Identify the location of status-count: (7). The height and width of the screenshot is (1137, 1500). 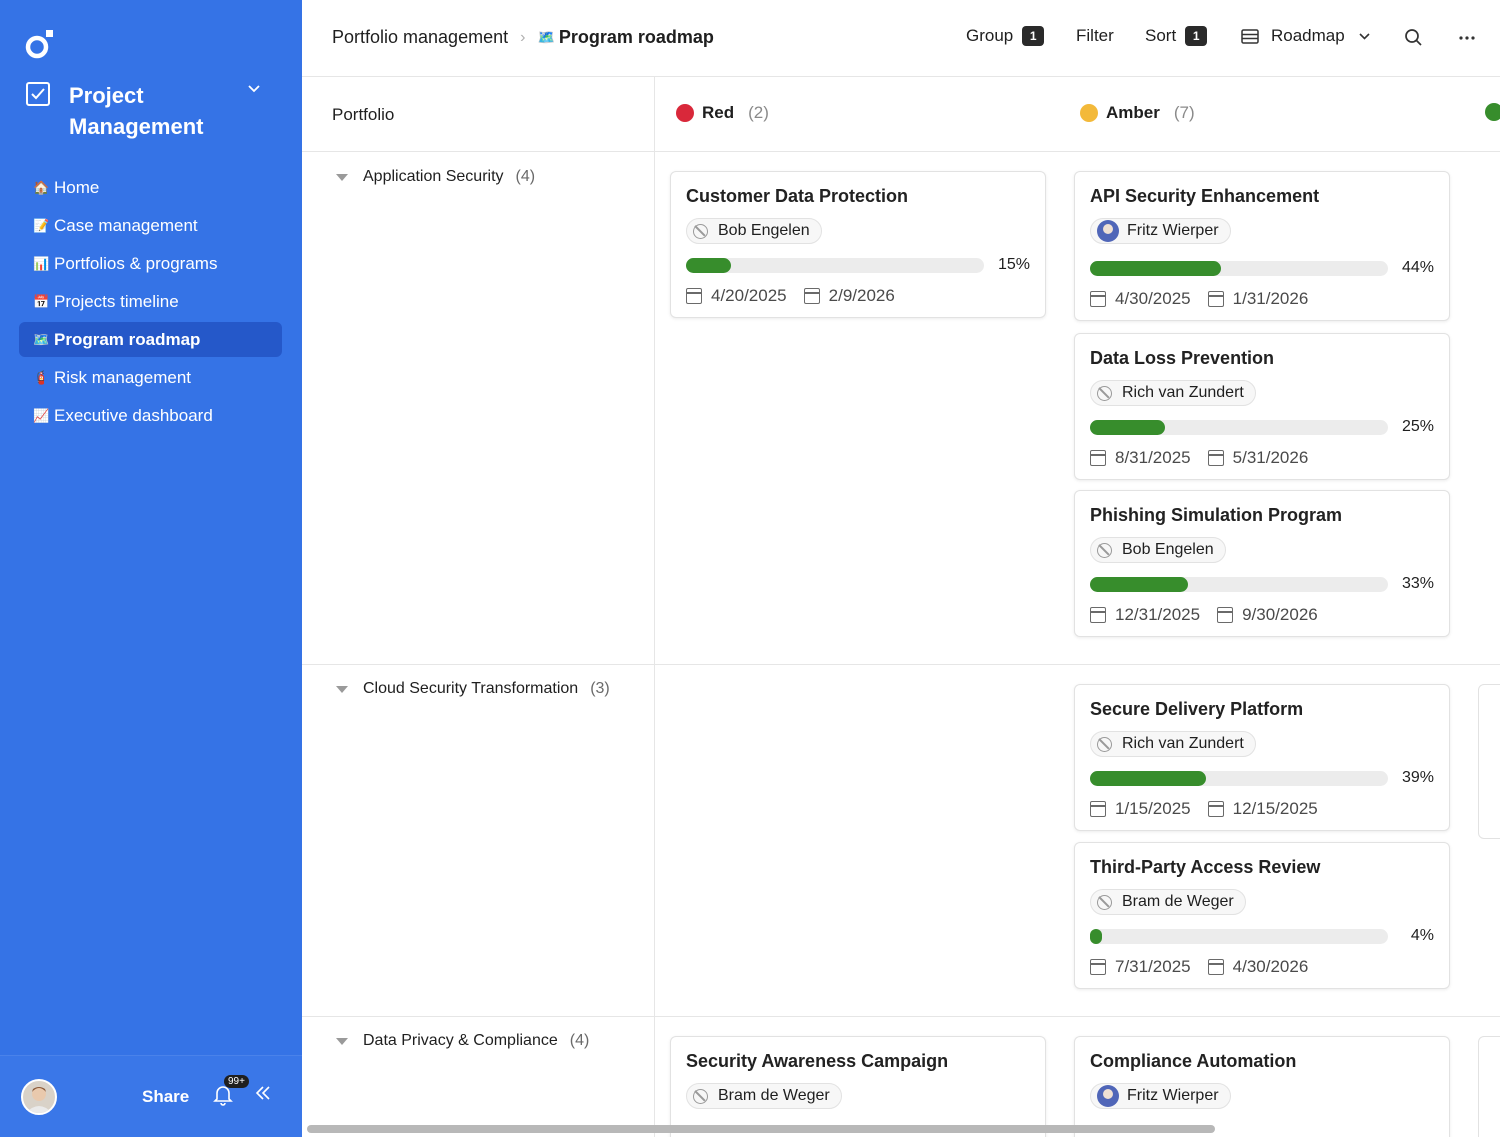
(1184, 112).